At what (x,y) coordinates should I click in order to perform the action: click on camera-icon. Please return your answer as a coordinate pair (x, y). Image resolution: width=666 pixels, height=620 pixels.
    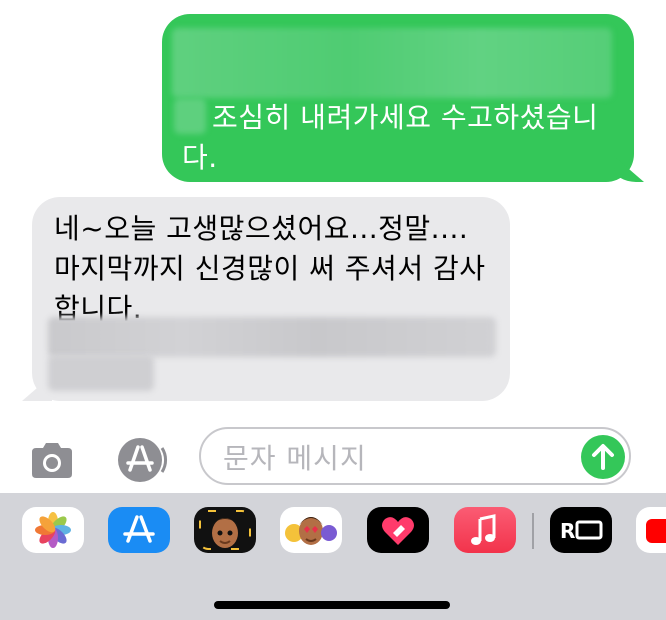
    Looking at the image, I should click on (52, 460).